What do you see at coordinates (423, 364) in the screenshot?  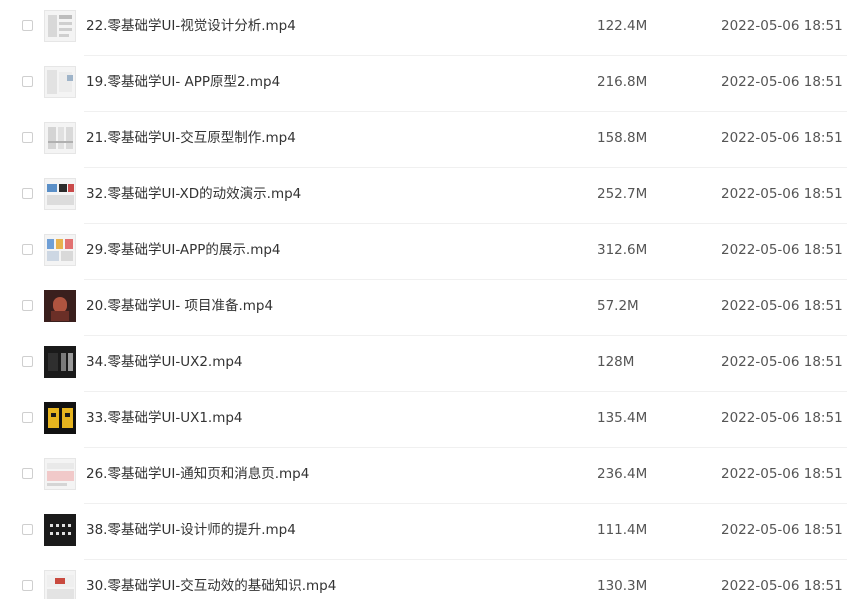 I see `file-row: 34.零基础学UI-UX2.mp4 128M 2022-05-06 18:51` at bounding box center [423, 364].